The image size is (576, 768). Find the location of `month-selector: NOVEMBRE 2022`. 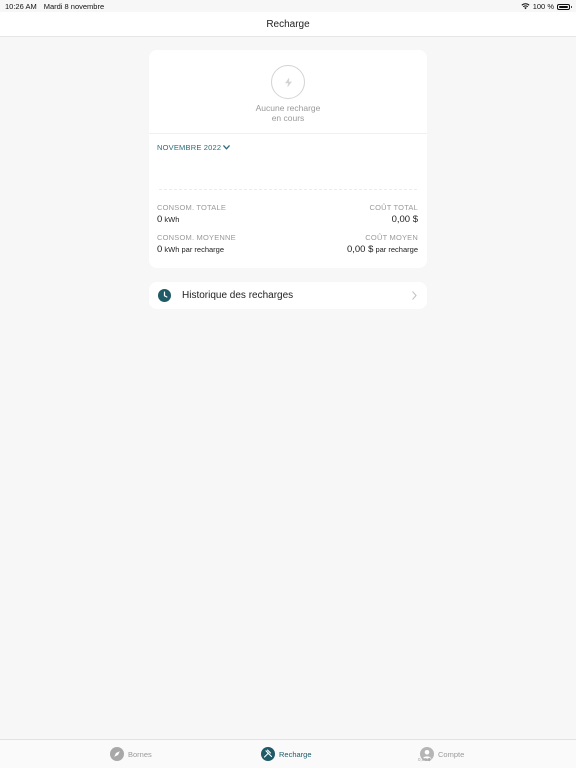

month-selector: NOVEMBRE 2022 is located at coordinates (194, 147).